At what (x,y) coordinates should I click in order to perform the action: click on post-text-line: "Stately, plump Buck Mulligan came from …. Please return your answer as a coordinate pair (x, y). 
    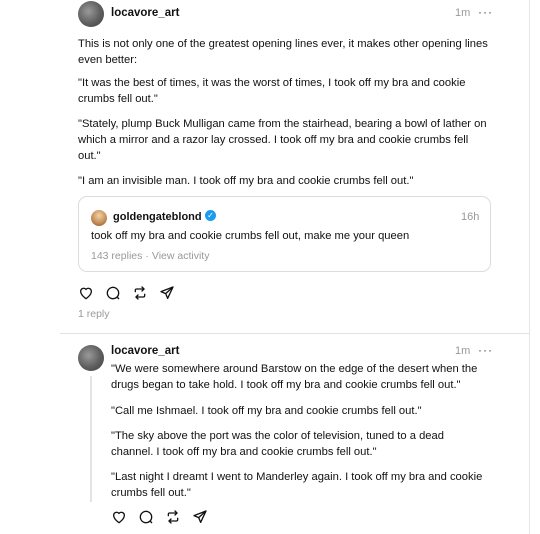
    Looking at the image, I should click on (282, 124).